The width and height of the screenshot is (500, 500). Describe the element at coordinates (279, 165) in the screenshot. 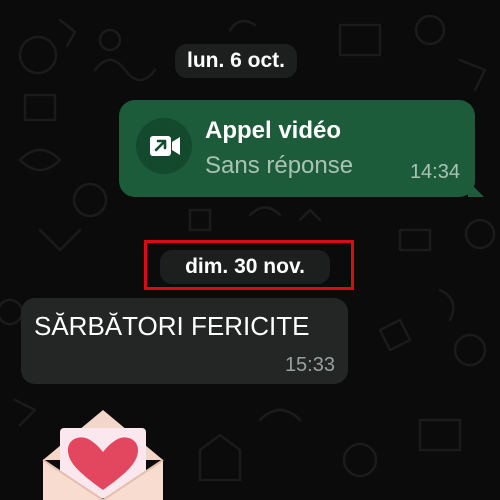

I see `call-status: Sans réponse` at that location.